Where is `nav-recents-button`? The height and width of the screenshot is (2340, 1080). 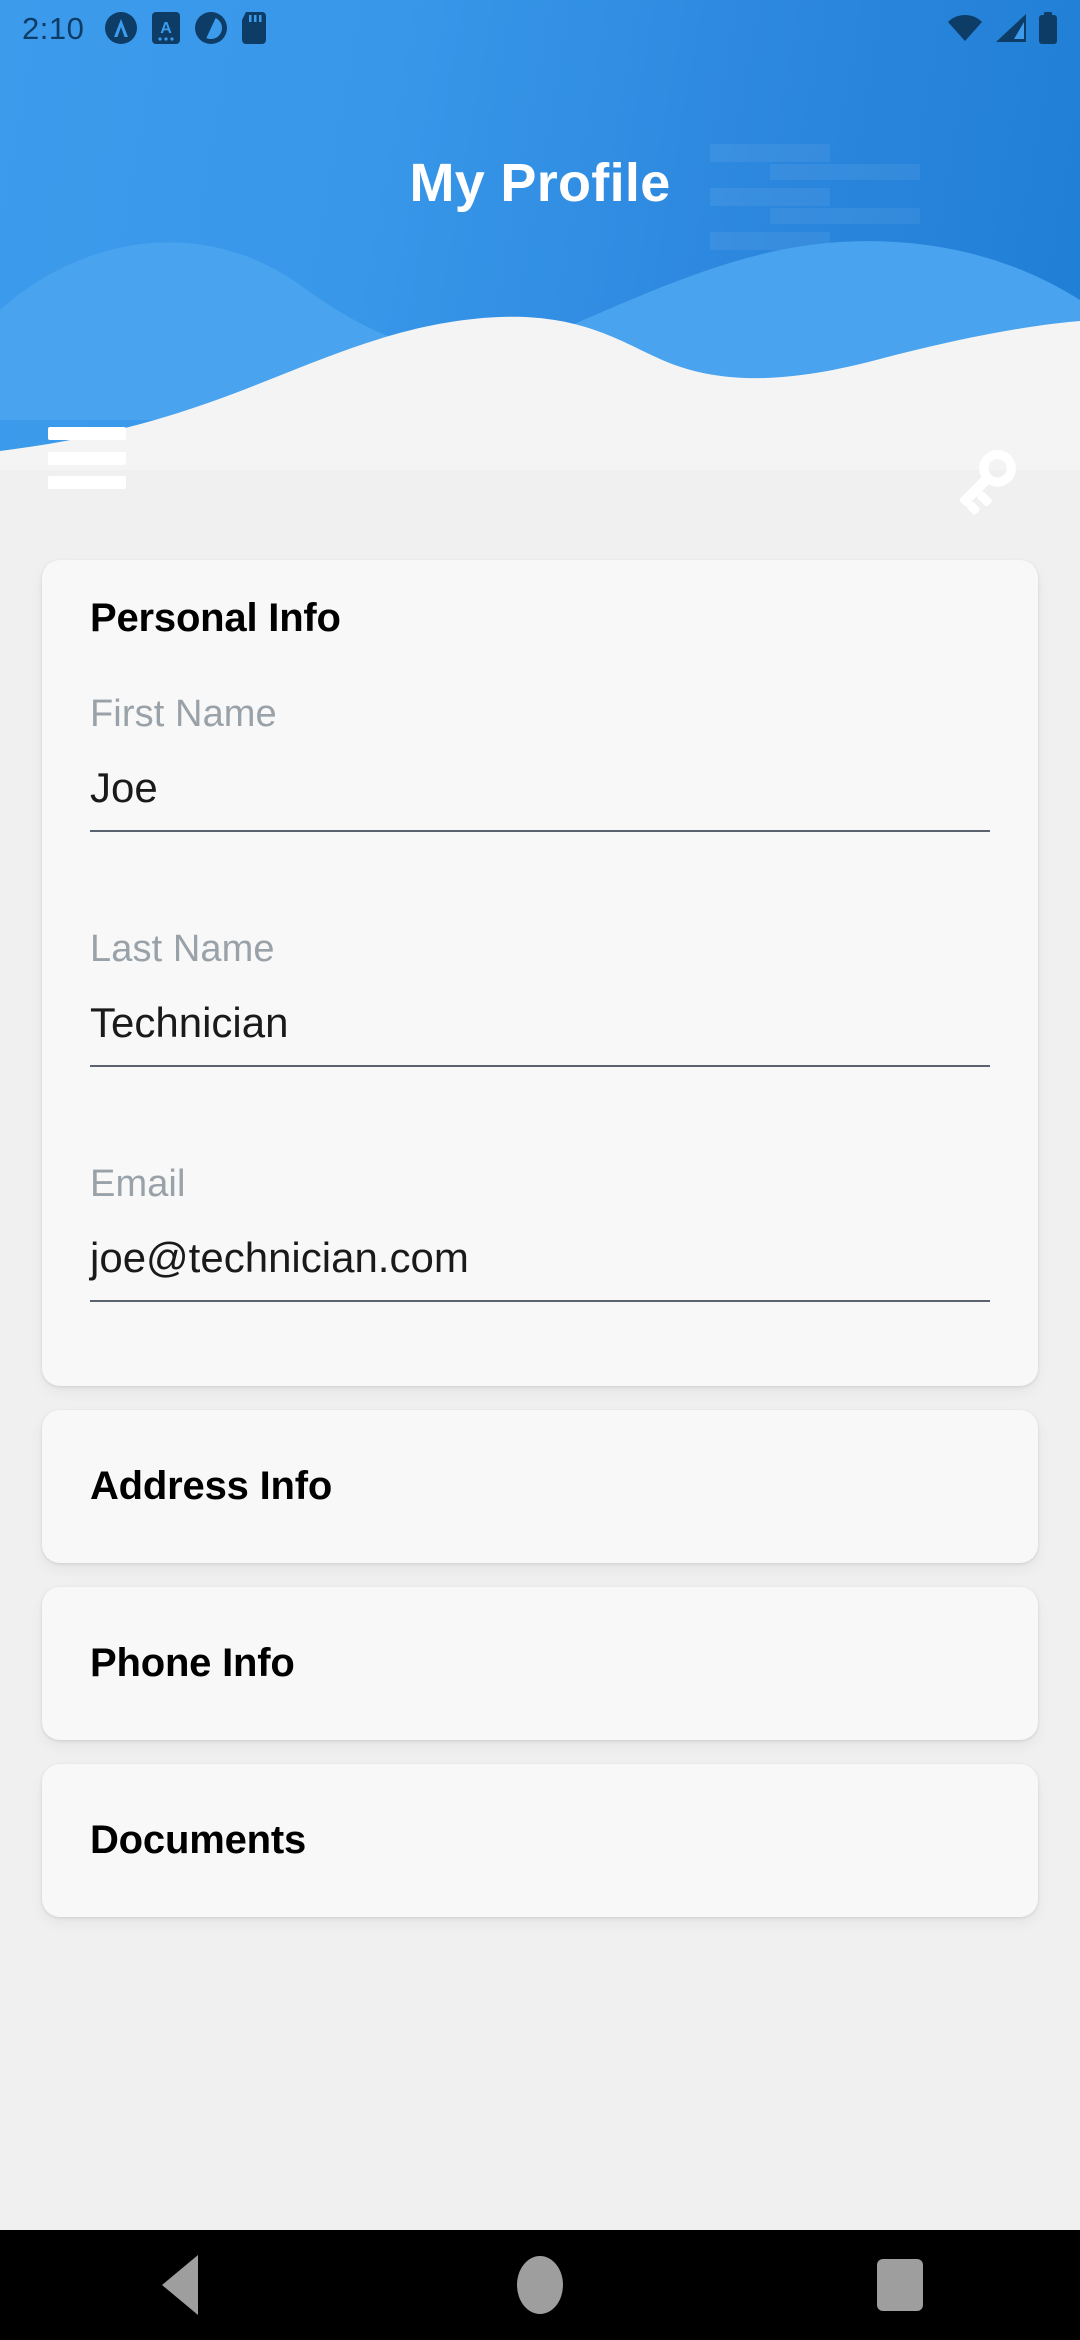
nav-recents-button is located at coordinates (900, 2285).